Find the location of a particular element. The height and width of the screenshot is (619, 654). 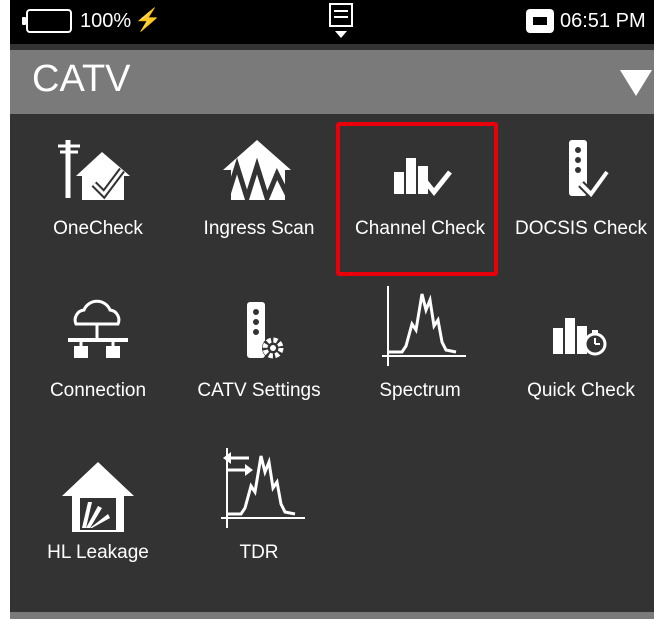

tile-onecheck: OneCheck is located at coordinates (98, 198).